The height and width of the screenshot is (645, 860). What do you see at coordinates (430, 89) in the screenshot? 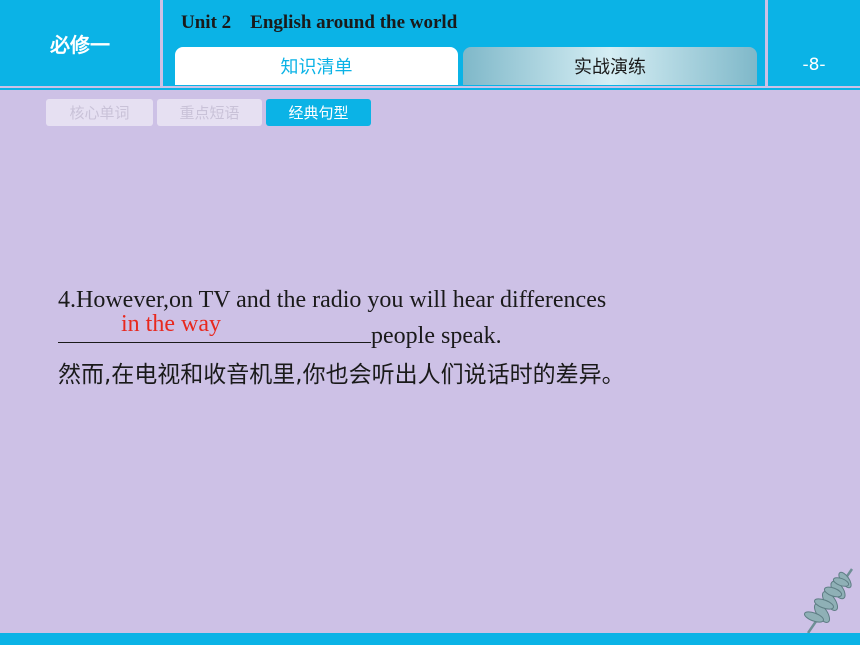
I see `header-divider` at bounding box center [430, 89].